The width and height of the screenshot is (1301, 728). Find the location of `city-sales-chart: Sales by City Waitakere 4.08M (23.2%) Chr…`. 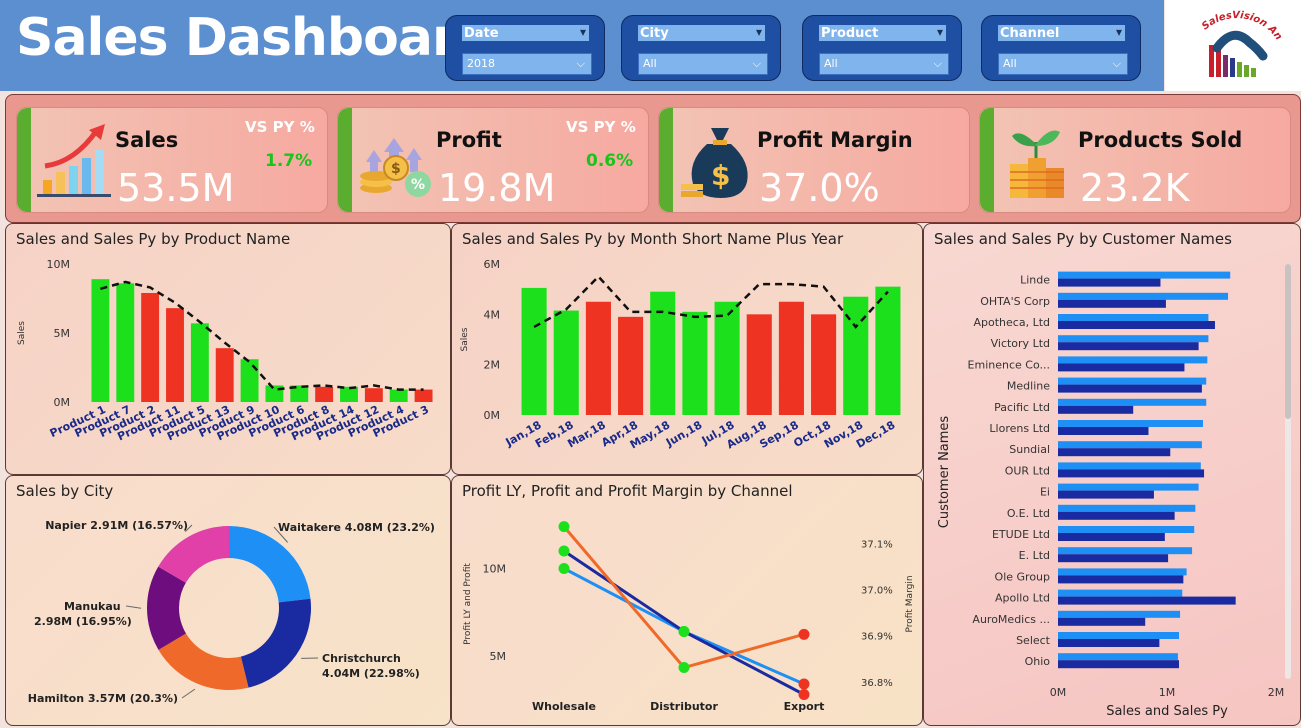

city-sales-chart: Sales by City Waitakere 4.08M (23.2%) Chr… is located at coordinates (228, 600).